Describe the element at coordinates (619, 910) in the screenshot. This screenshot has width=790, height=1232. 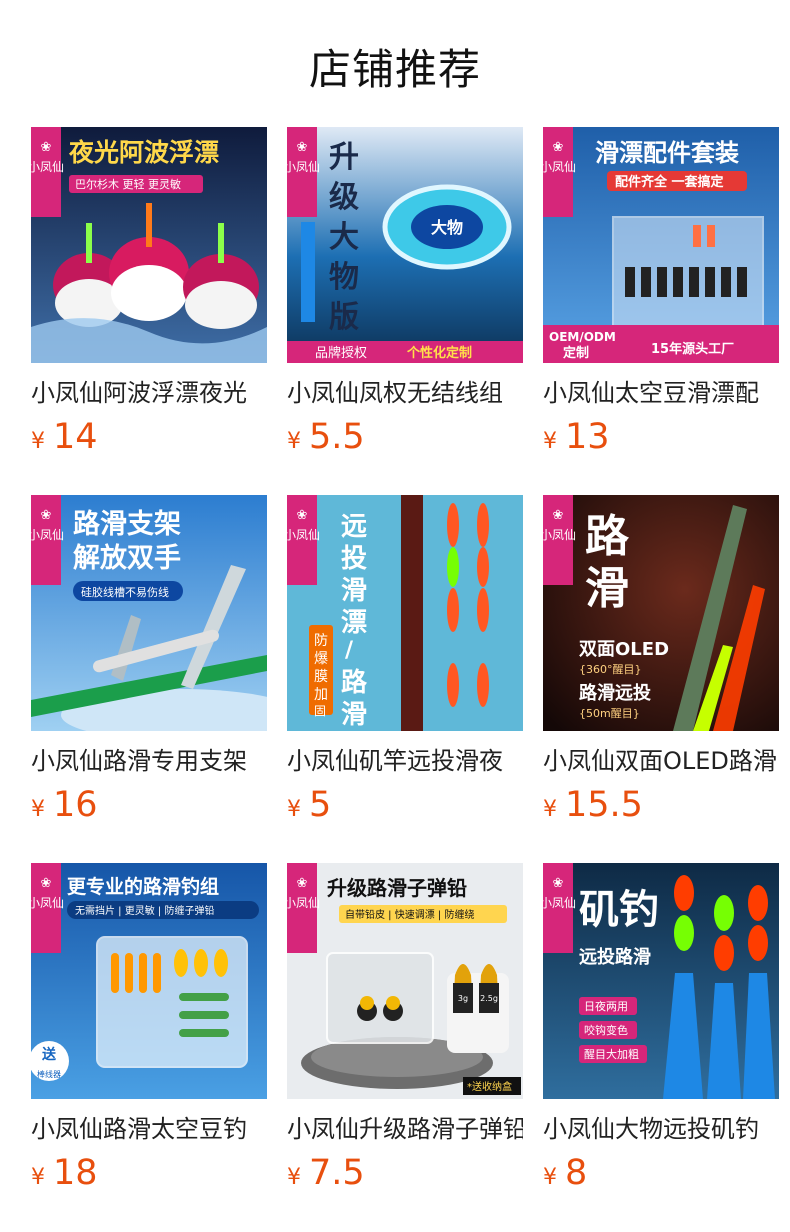
I see `svg-text: 矶钓` at that location.